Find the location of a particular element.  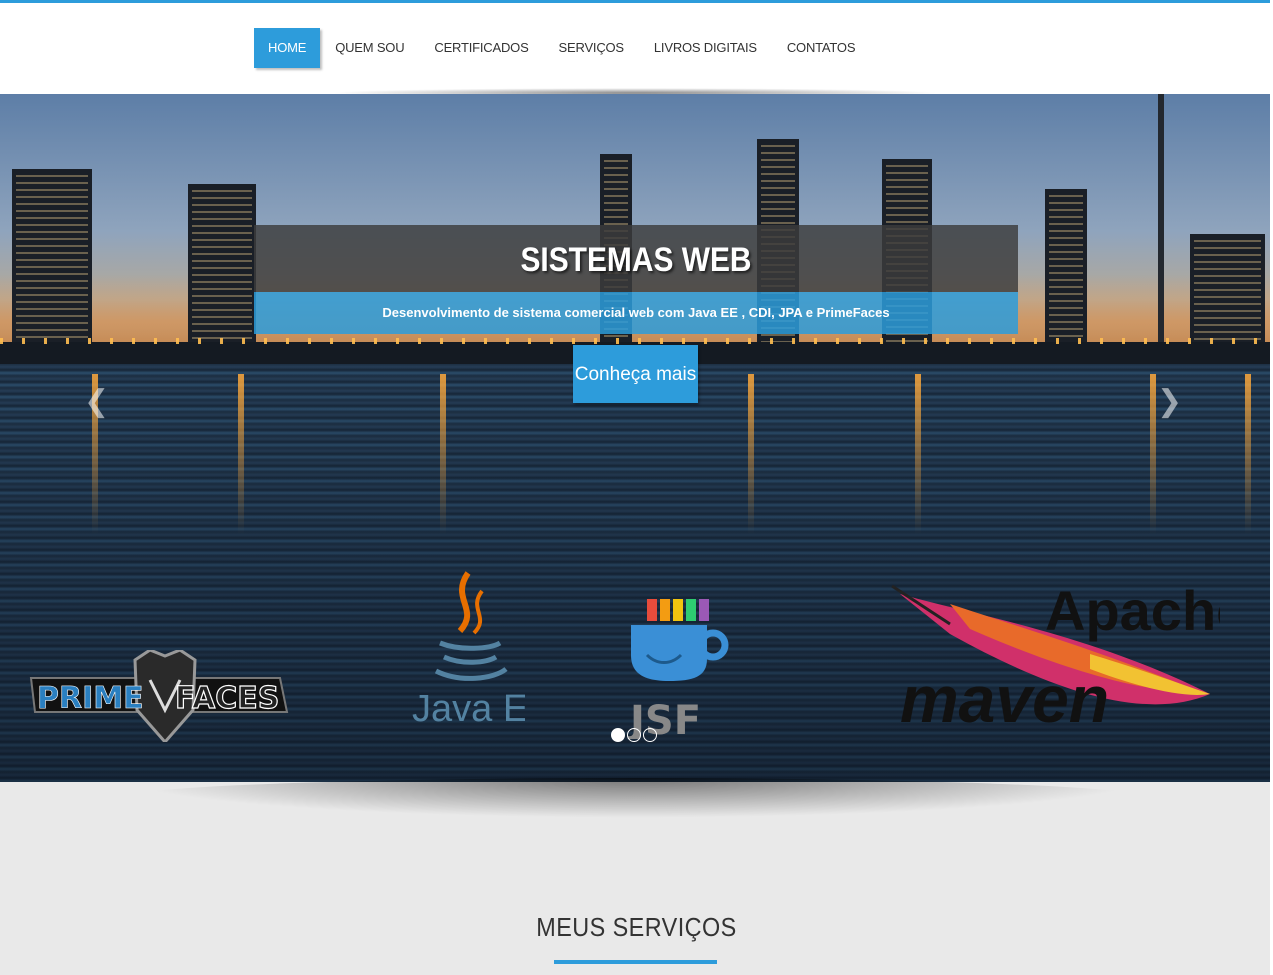

jsf-logo: JSF is located at coordinates (678, 669).